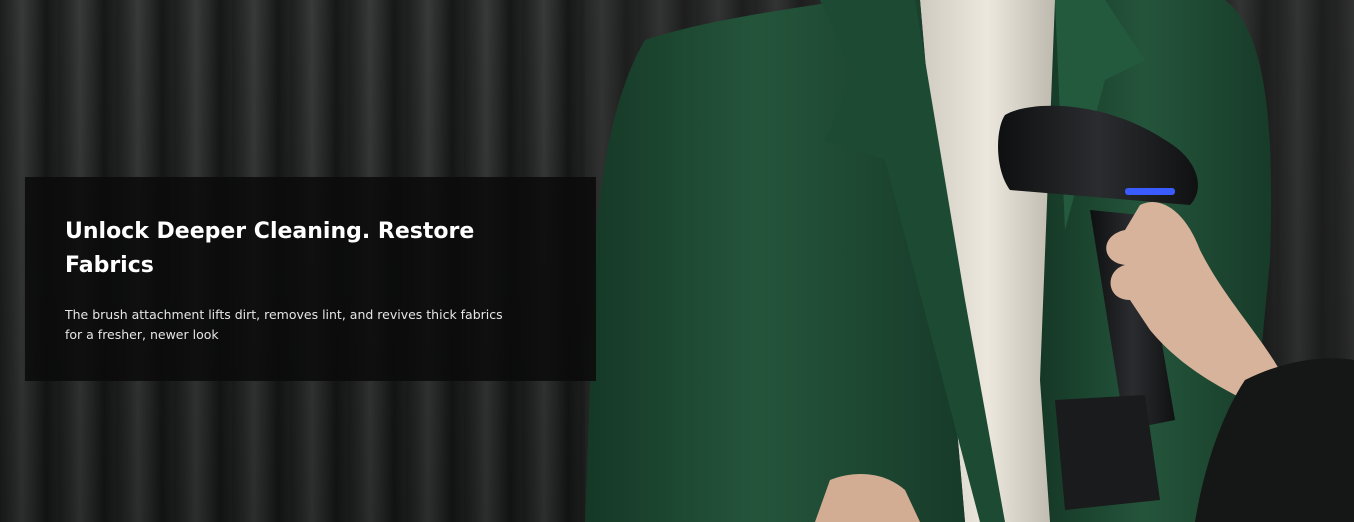 The image size is (1354, 522). Describe the element at coordinates (270, 248) in the screenshot. I see `headline: Unlock Deeper Cleaning. Restore Fabrics` at that location.